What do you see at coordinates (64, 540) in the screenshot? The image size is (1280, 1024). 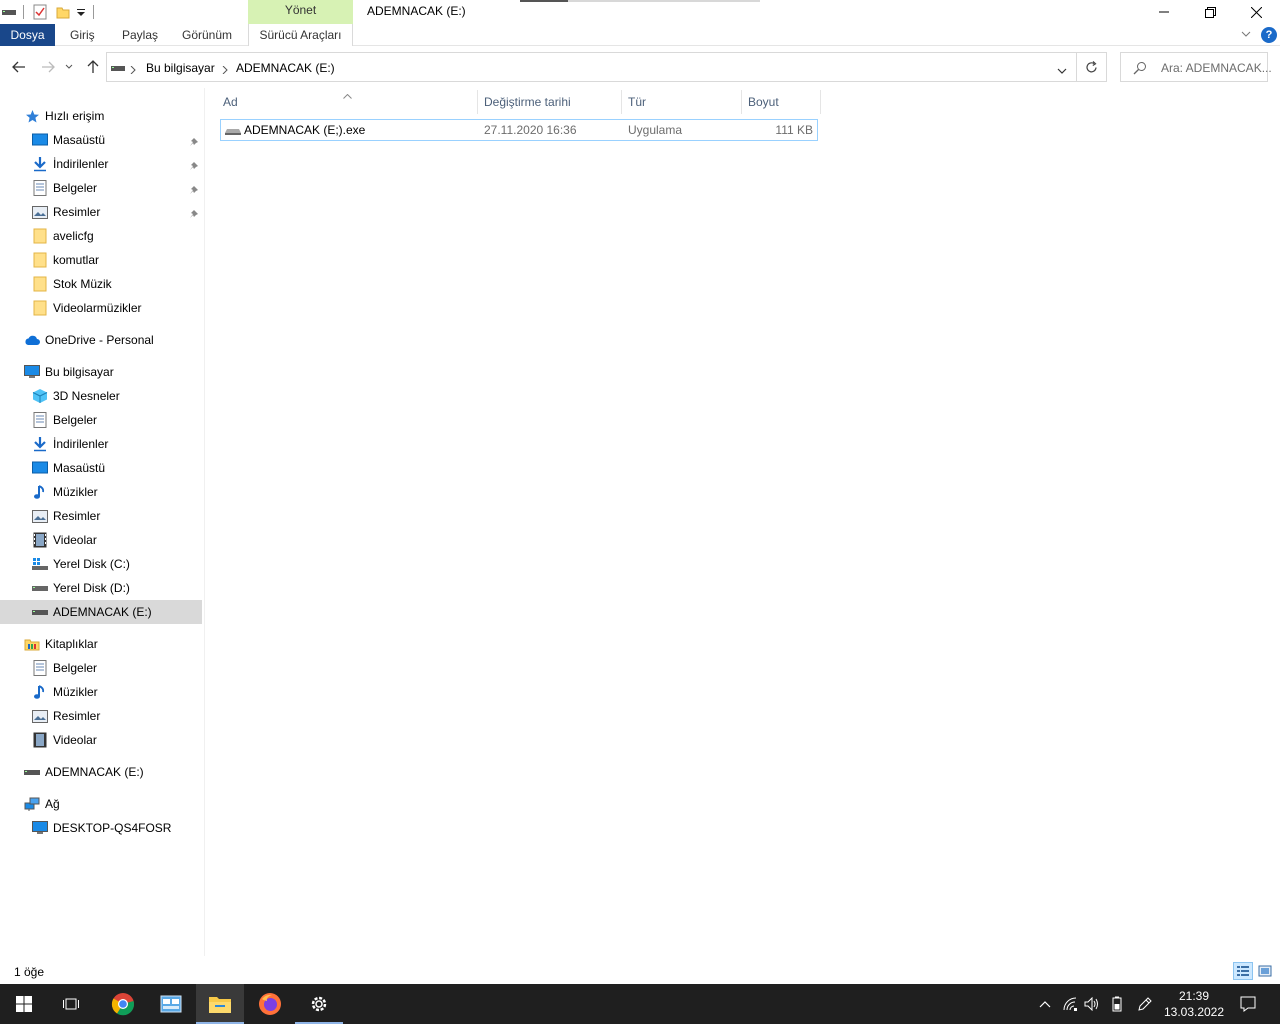 I see `sidebar-item-videos: Videolar` at bounding box center [64, 540].